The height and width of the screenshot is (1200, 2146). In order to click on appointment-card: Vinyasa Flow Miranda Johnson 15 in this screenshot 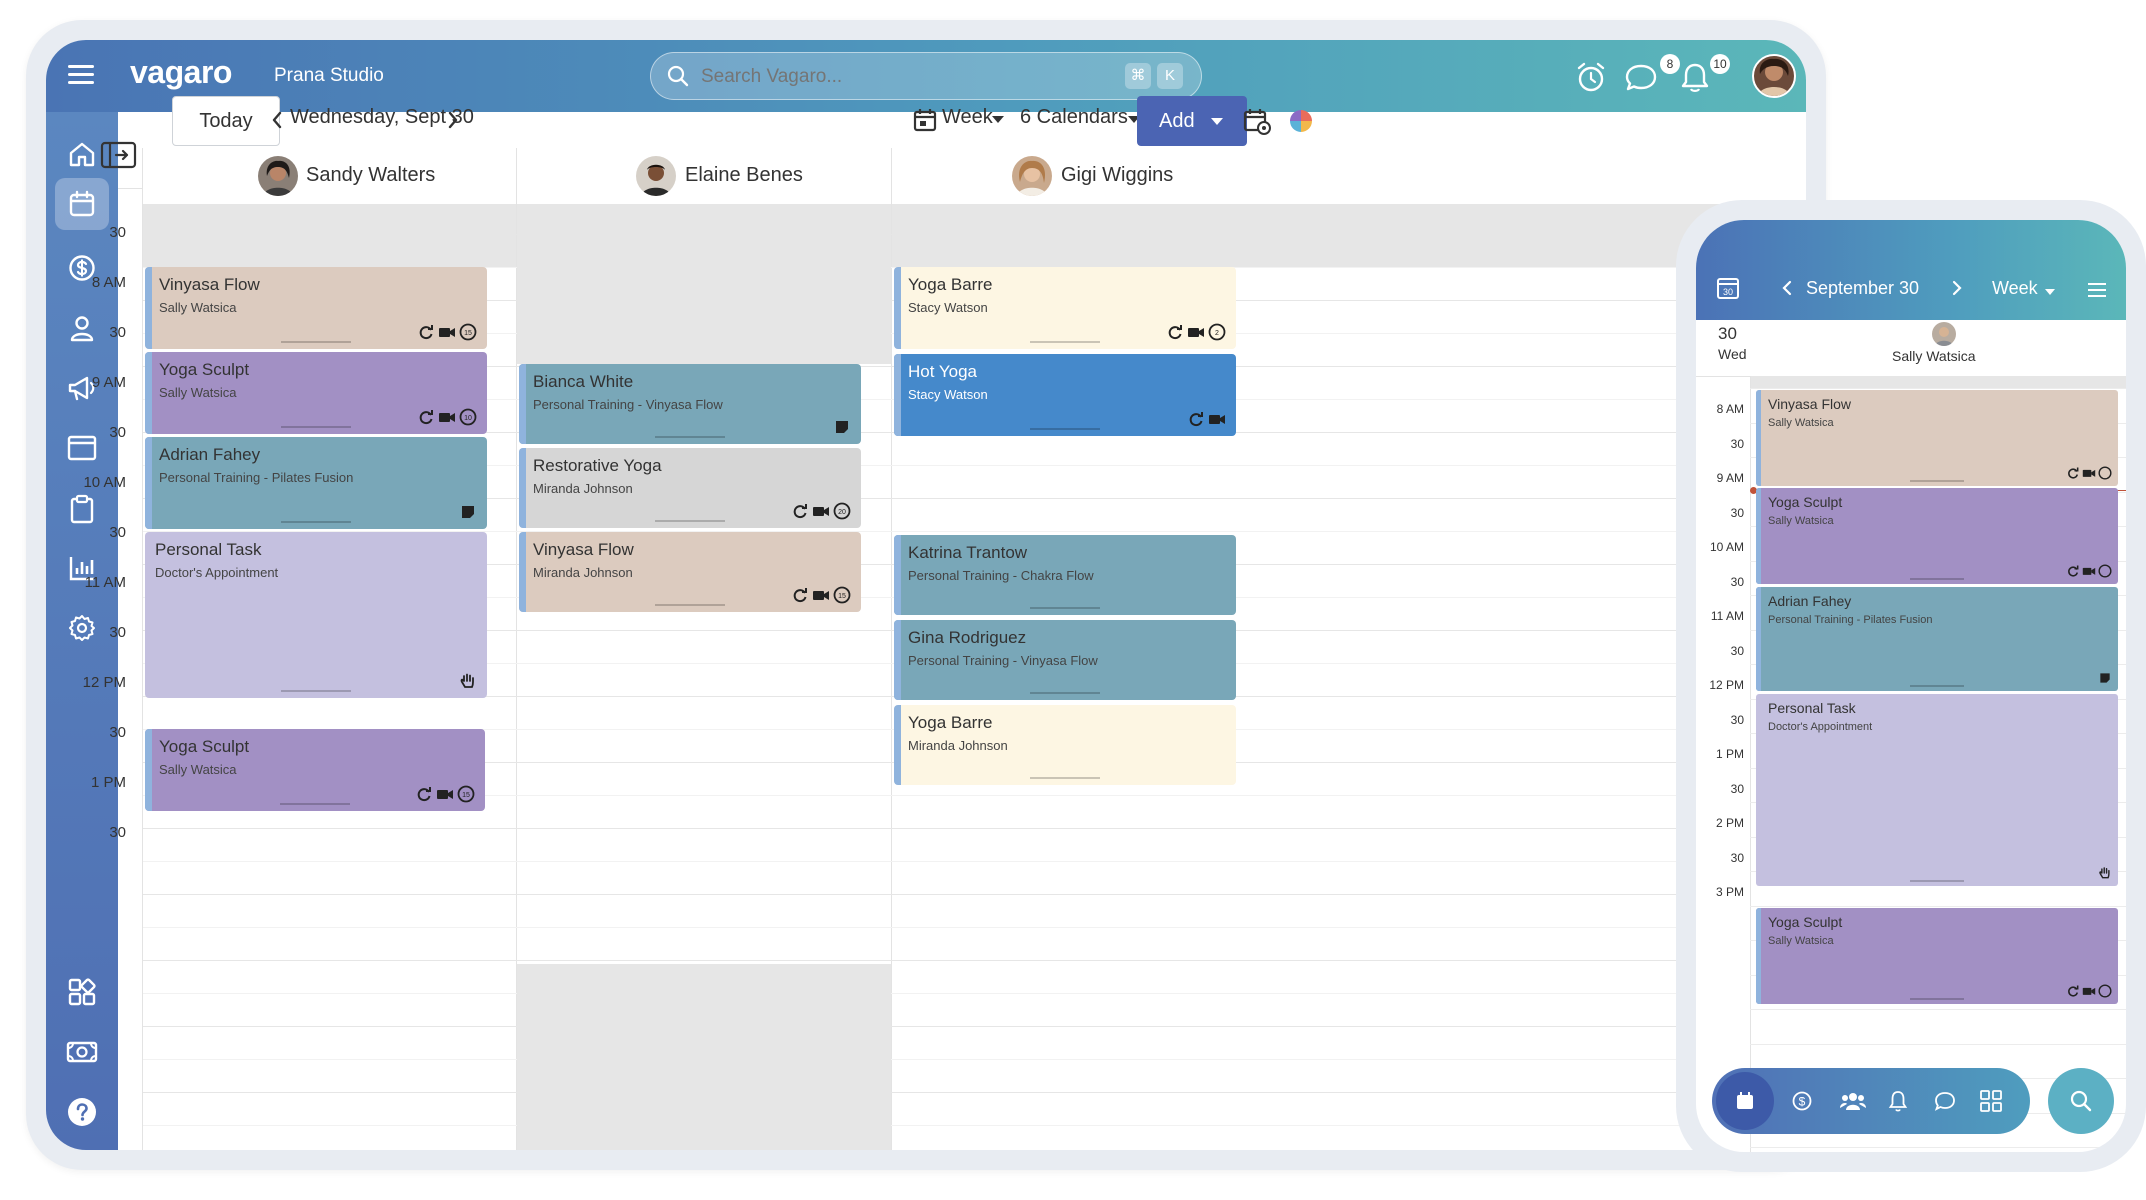, I will do `click(690, 572)`.